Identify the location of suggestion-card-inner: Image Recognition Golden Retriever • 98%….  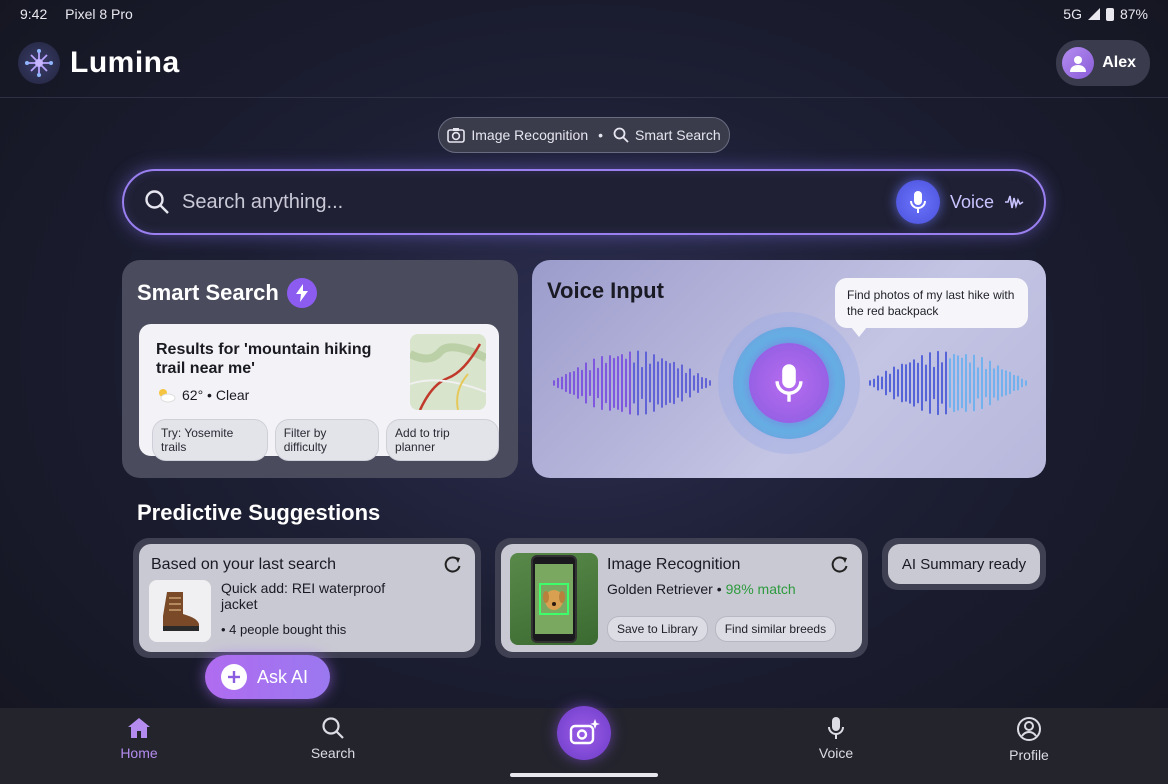
(681, 598).